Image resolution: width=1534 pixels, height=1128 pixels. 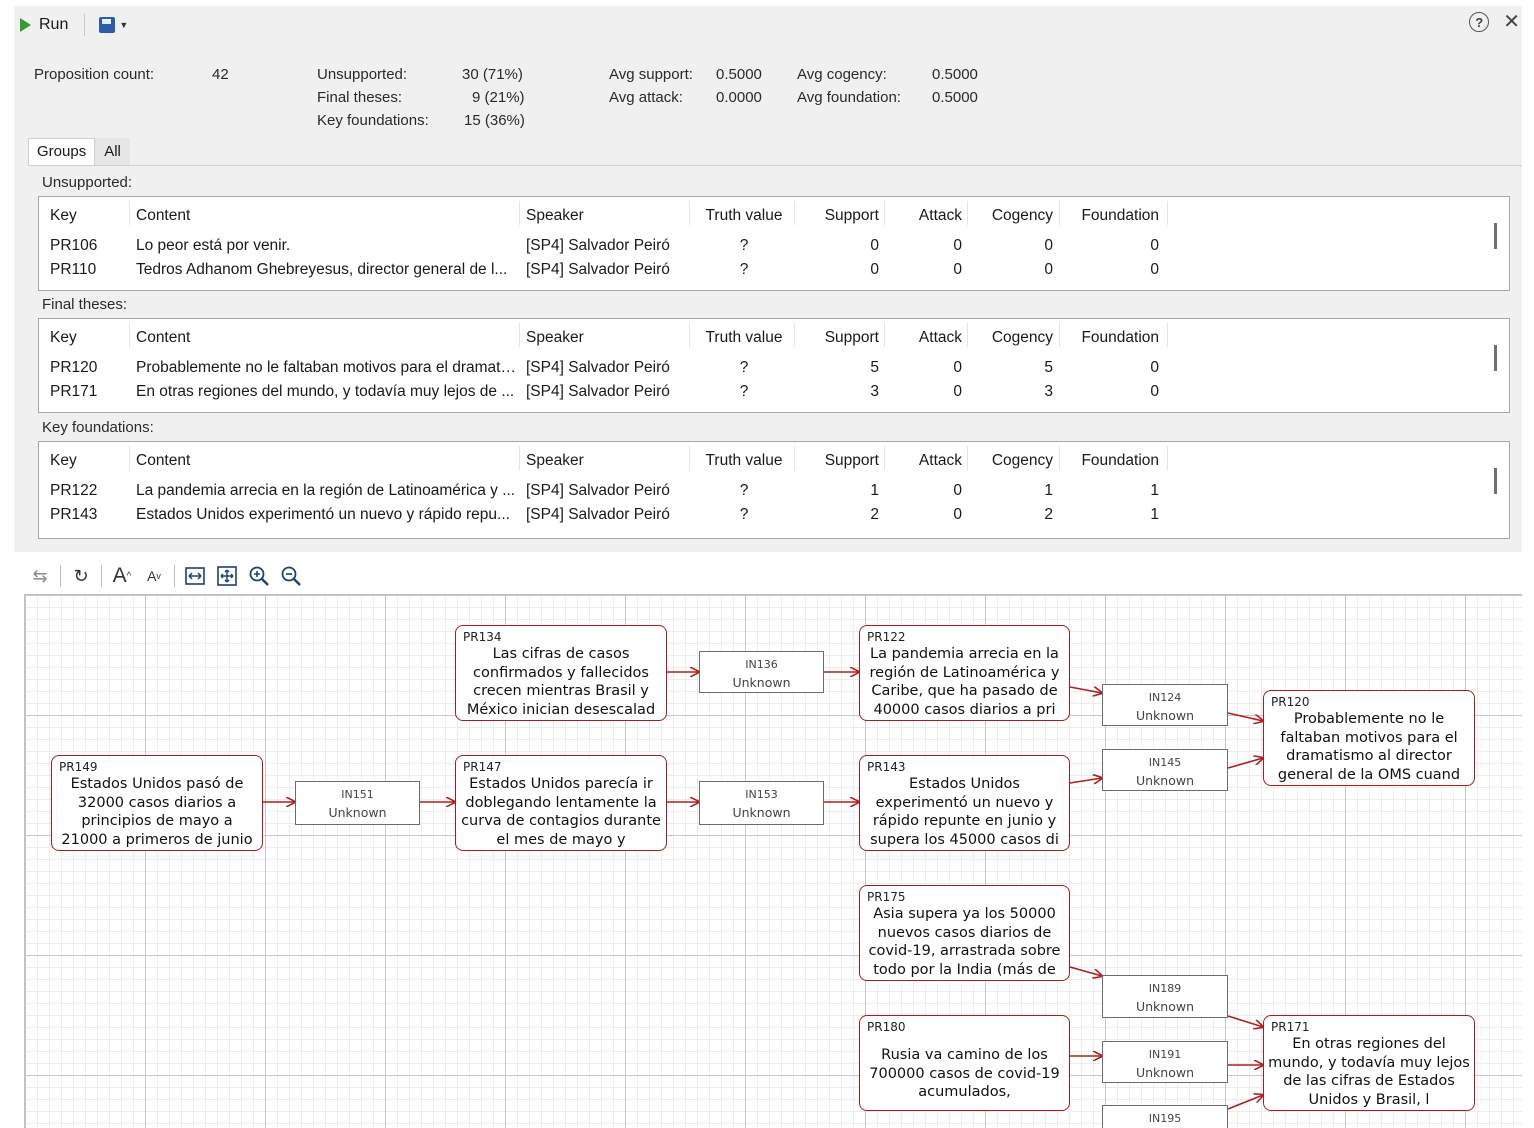 I want to click on row-key: PR171, so click(x=74, y=391).